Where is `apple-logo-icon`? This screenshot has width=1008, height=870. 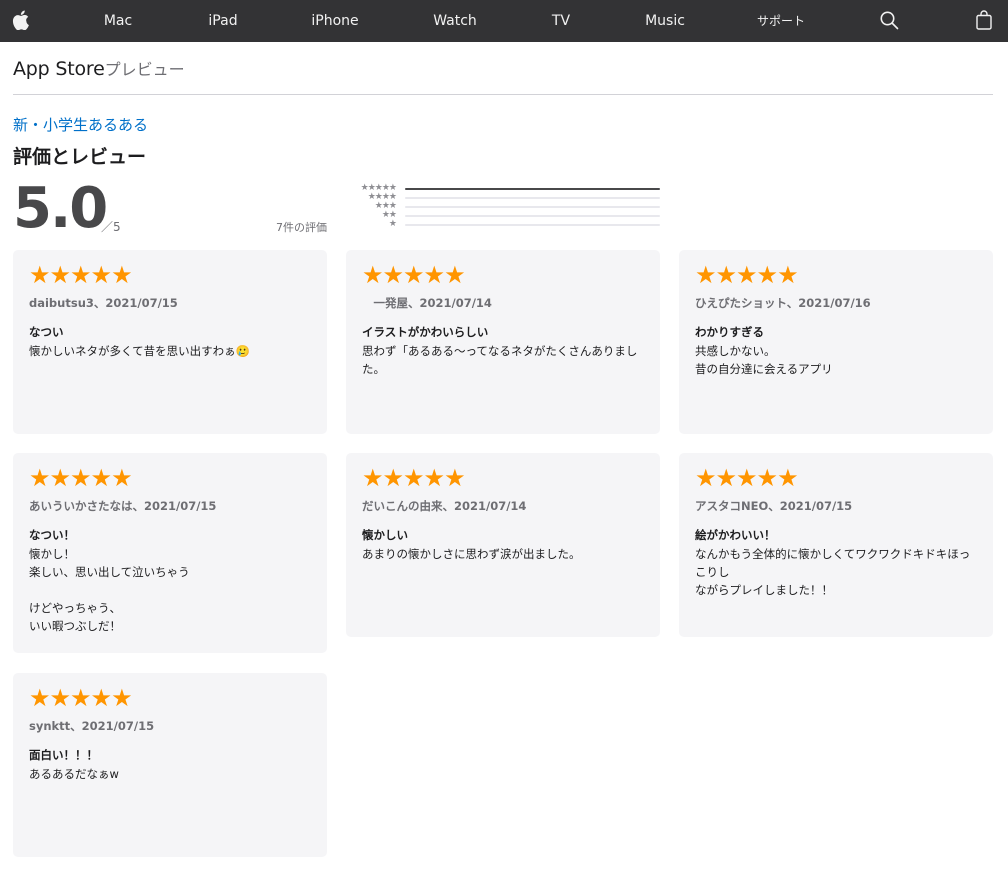
apple-logo-icon is located at coordinates (20, 22).